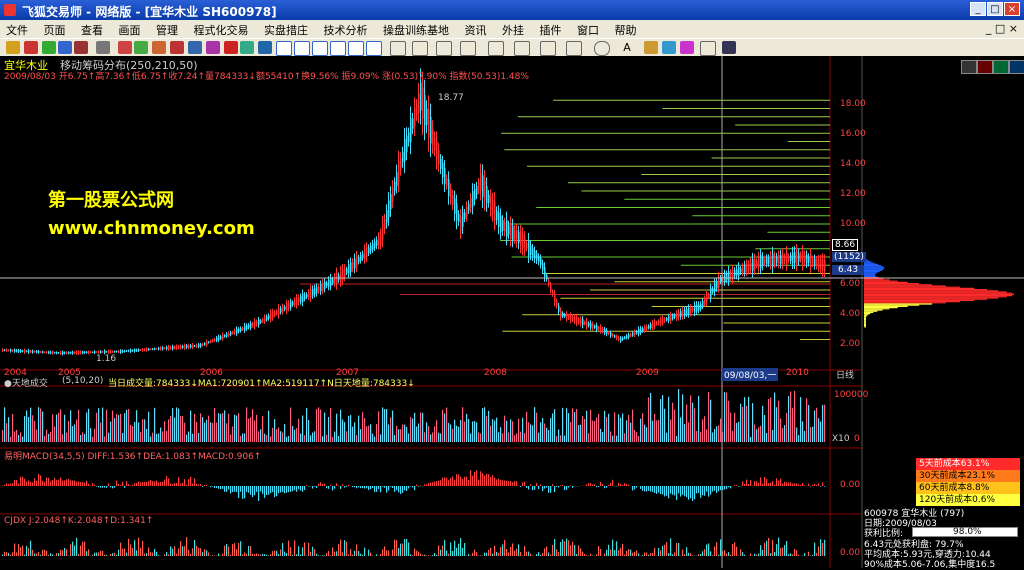 The image size is (1024, 570). Describe the element at coordinates (81, 47) in the screenshot. I see `minus-icon` at that location.